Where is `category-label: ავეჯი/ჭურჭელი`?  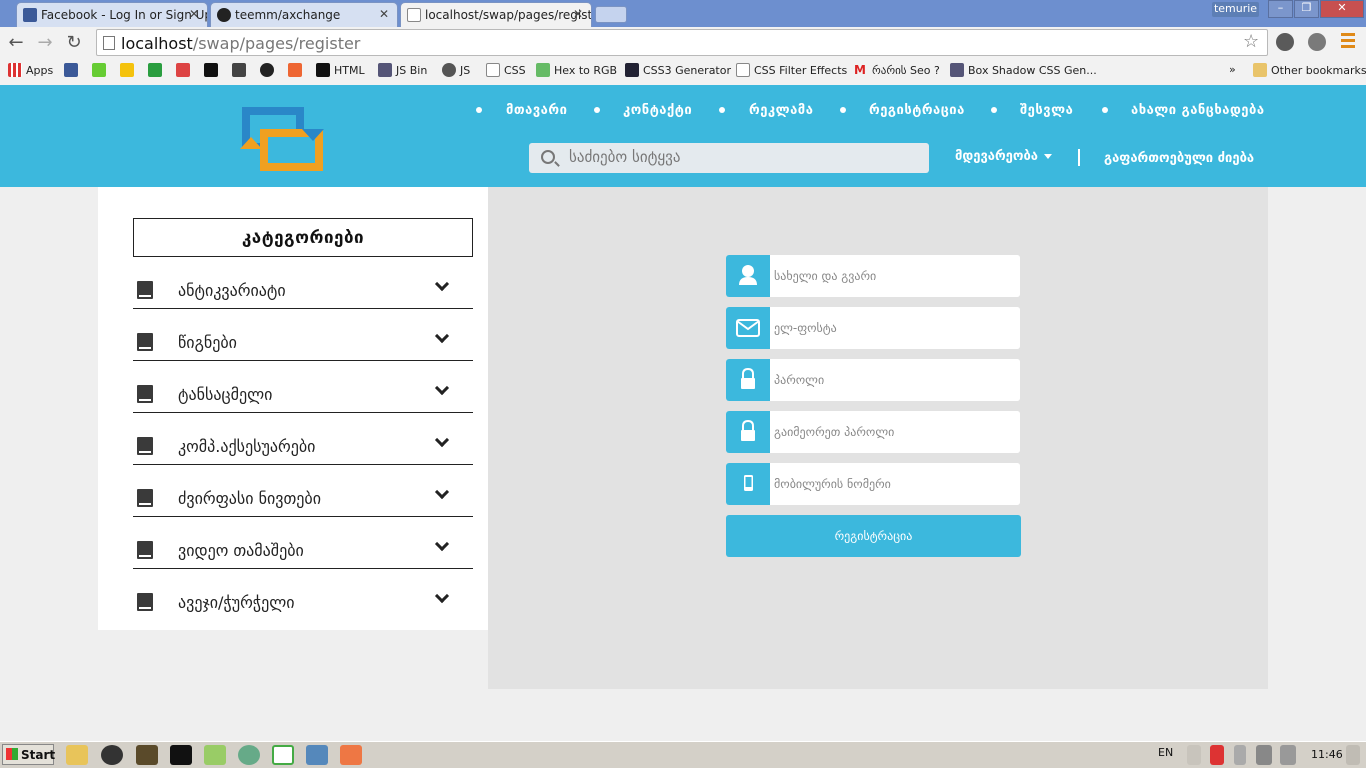 category-label: ავეჯი/ჭურჭელი is located at coordinates (236, 602).